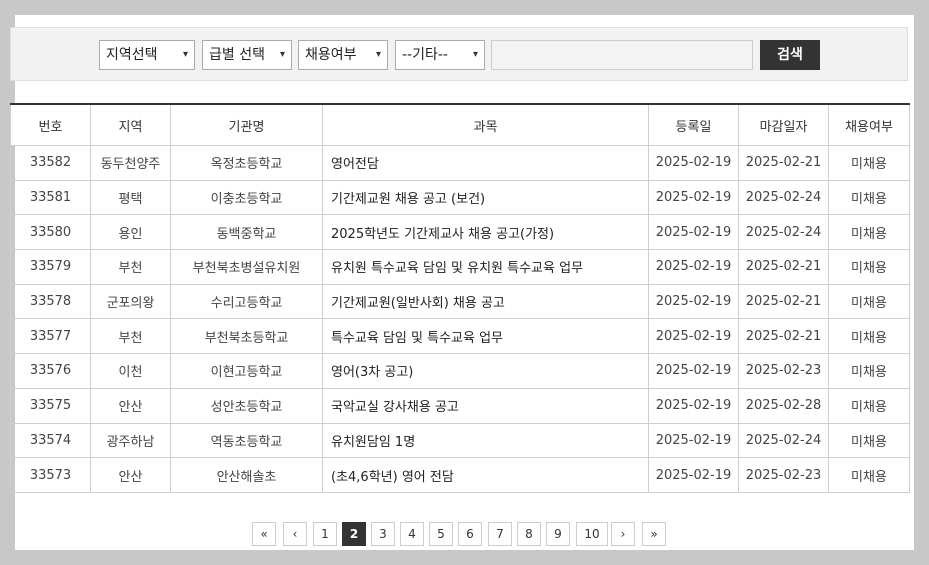  I want to click on hiring-select-value: 채용여부, so click(331, 55).